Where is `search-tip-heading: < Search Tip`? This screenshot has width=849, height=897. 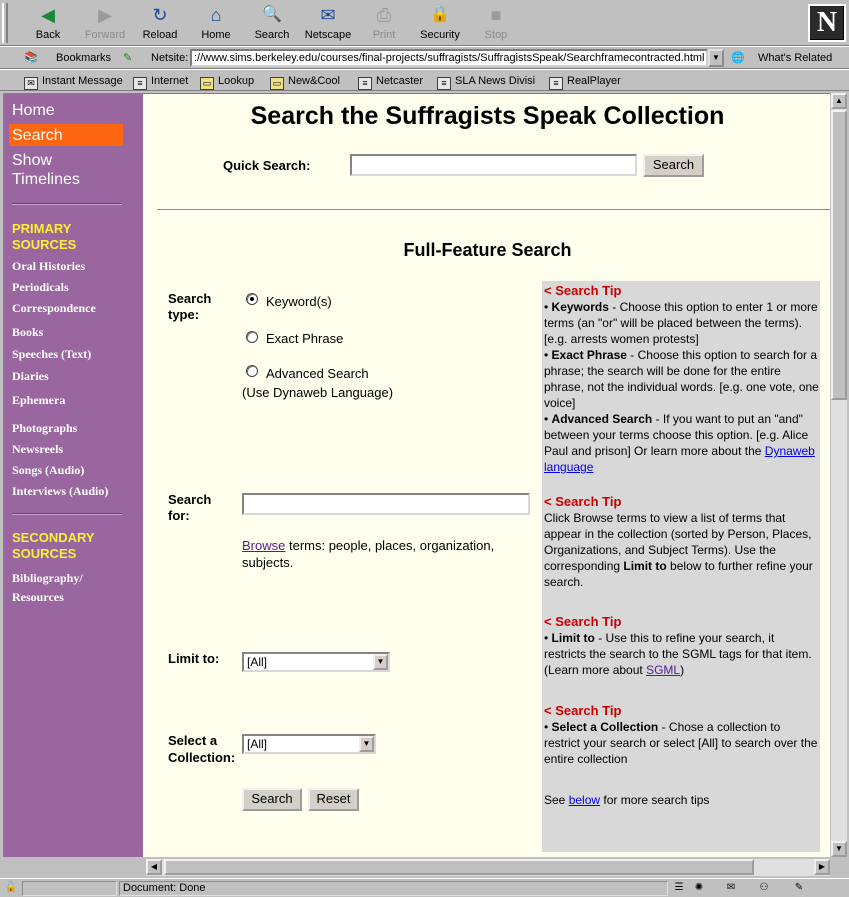 search-tip-heading: < Search Tip is located at coordinates (583, 710).